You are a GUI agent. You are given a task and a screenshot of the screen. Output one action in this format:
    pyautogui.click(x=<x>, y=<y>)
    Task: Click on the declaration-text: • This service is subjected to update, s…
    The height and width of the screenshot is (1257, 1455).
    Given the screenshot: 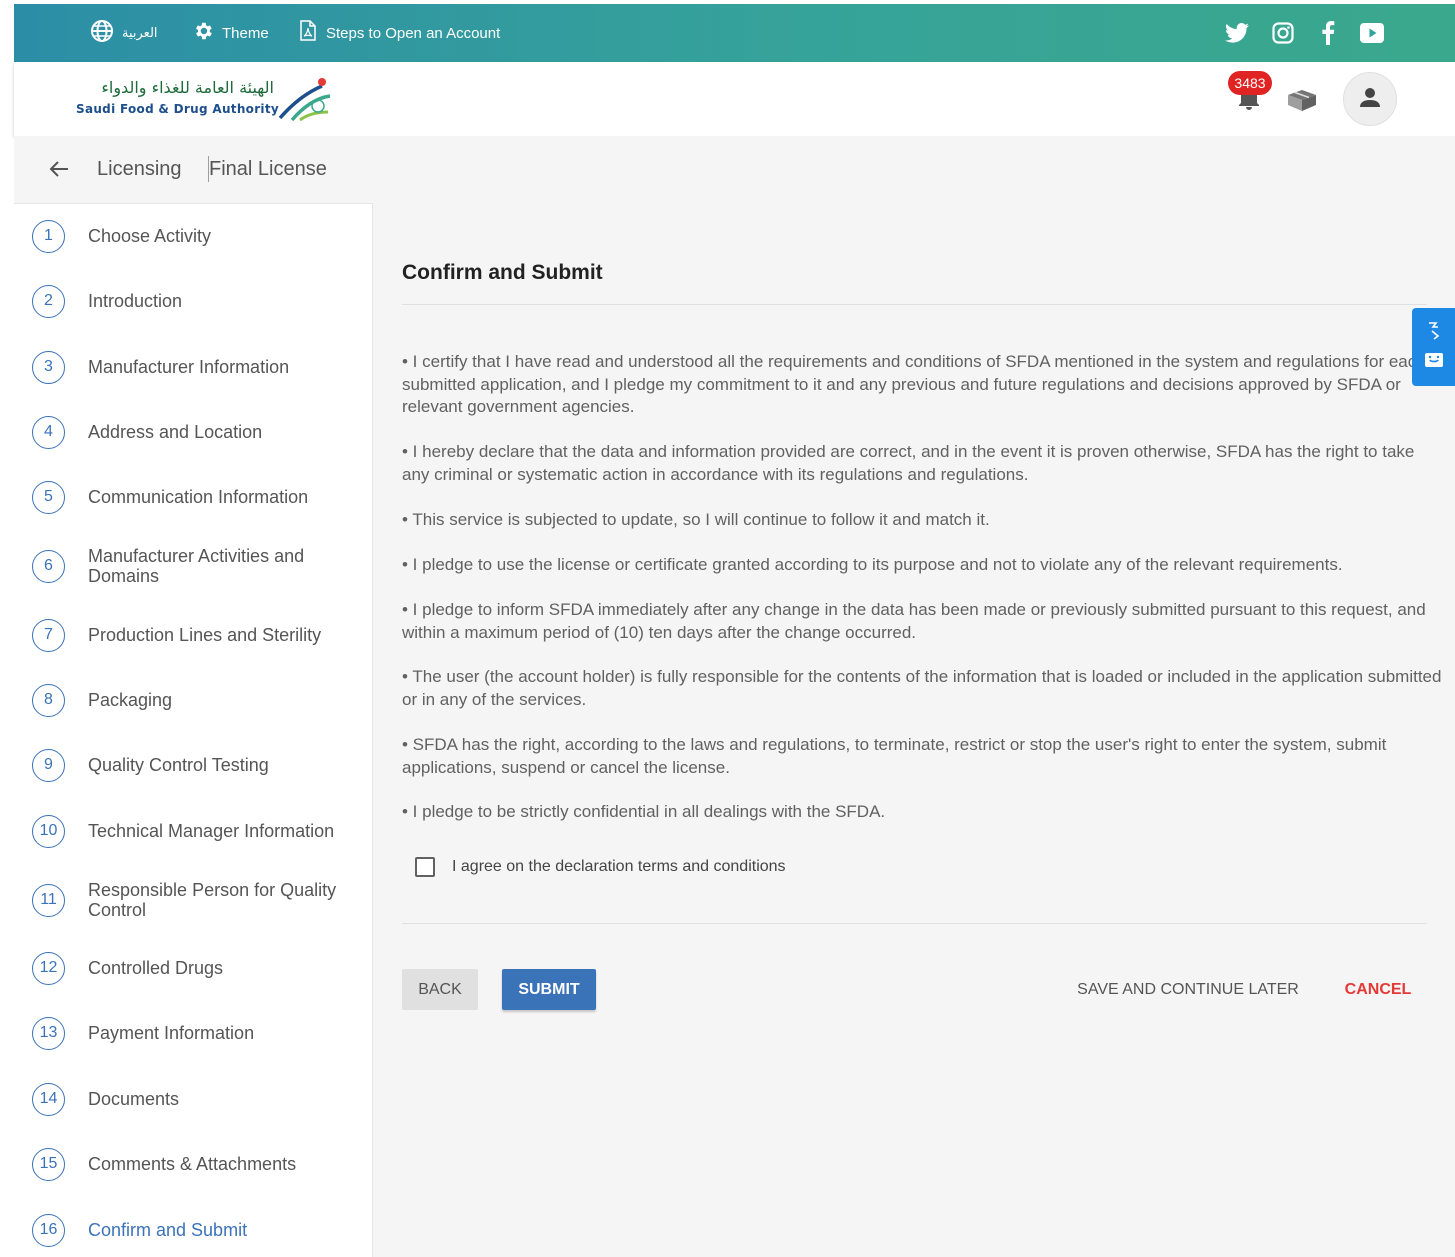 What is the action you would take?
    pyautogui.click(x=696, y=519)
    